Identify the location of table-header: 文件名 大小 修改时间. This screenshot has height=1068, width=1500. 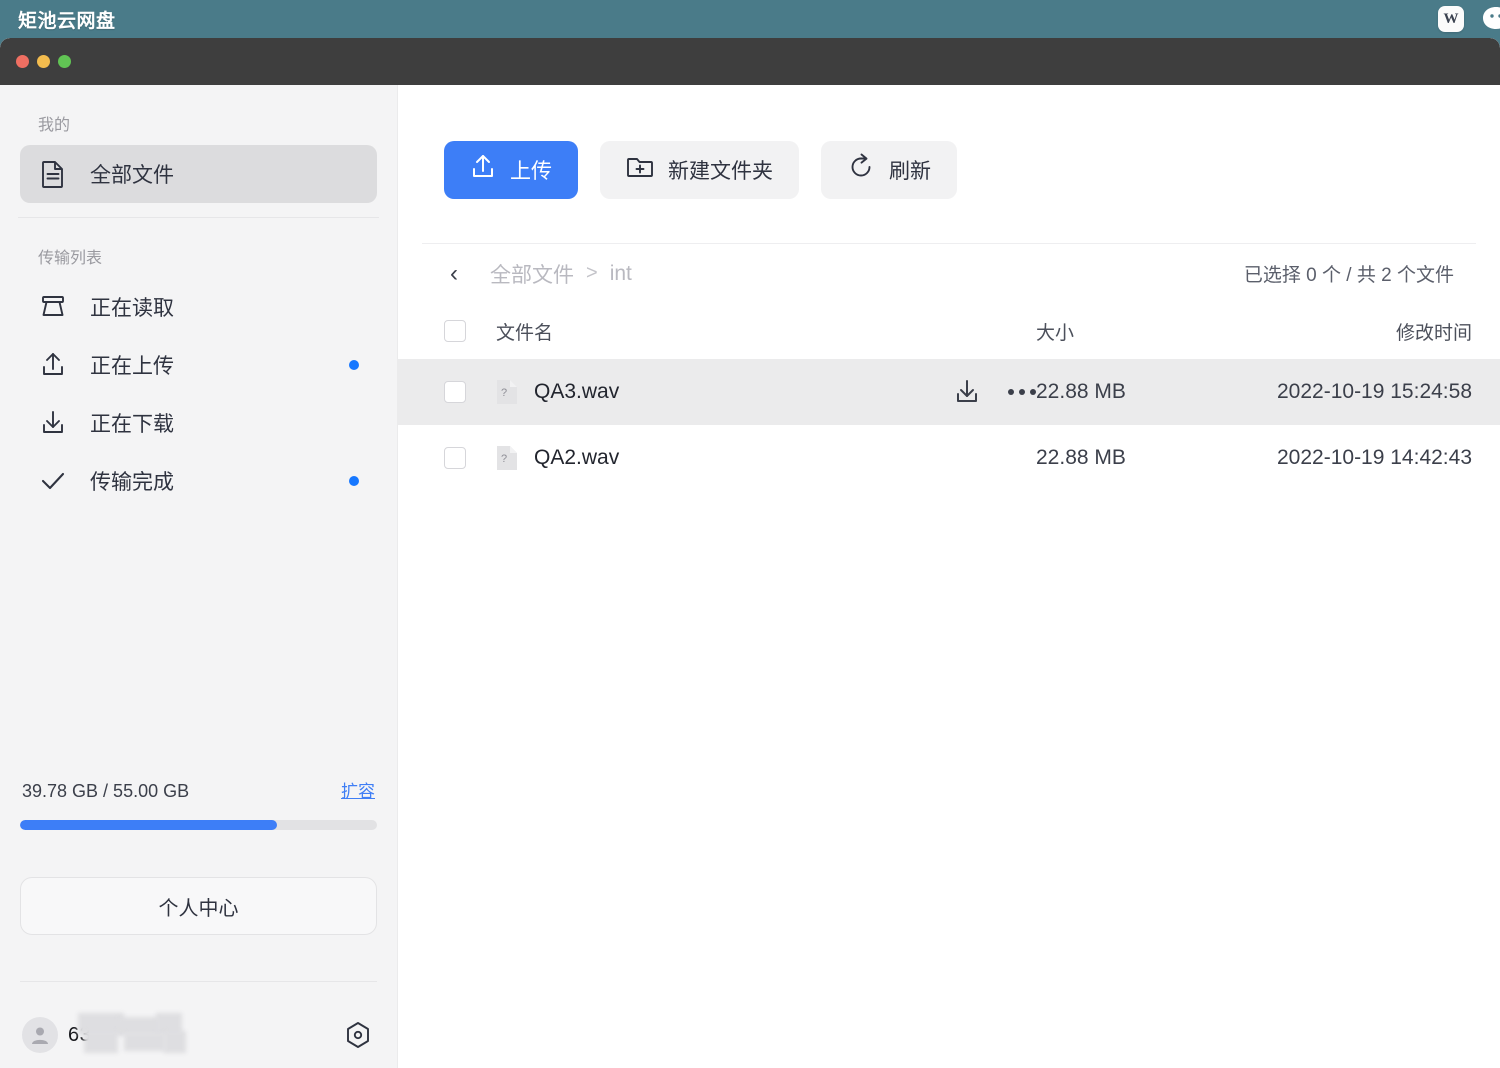
(949, 331).